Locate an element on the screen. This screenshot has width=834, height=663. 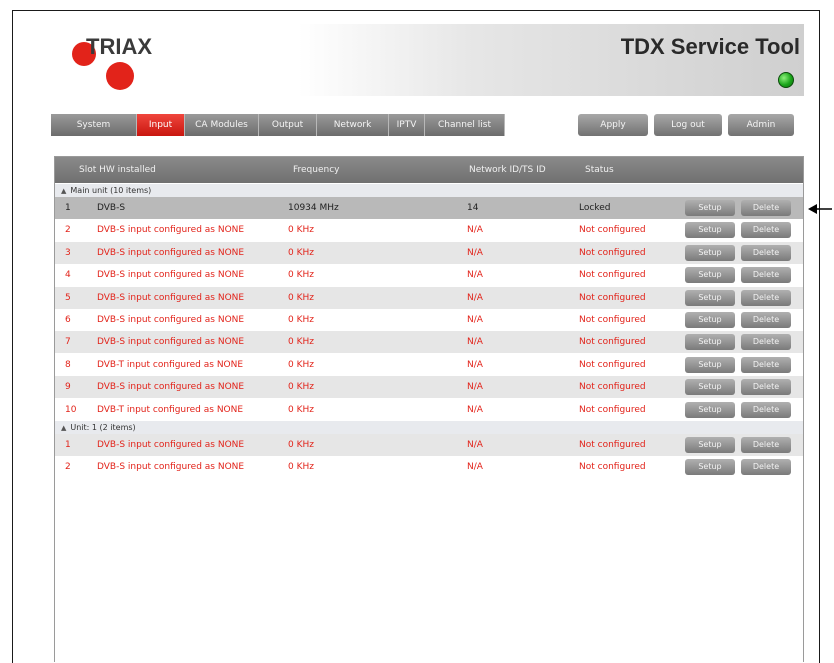
tab-input: Input is located at coordinates (161, 125).